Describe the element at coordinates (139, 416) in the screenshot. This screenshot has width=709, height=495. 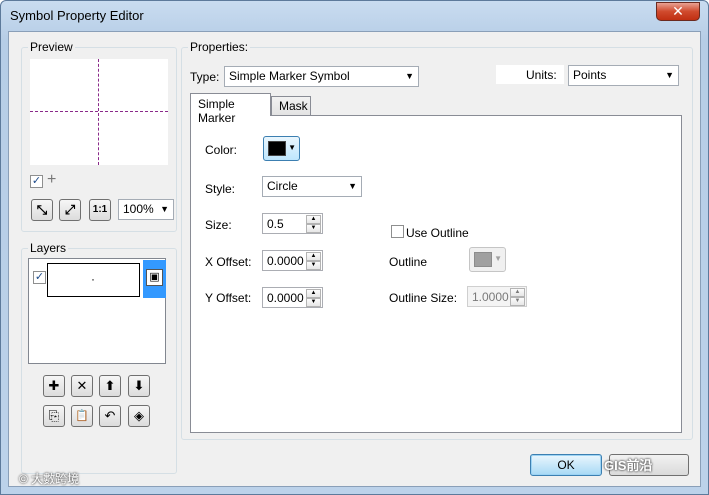
I see `tag-icon: ◈` at that location.